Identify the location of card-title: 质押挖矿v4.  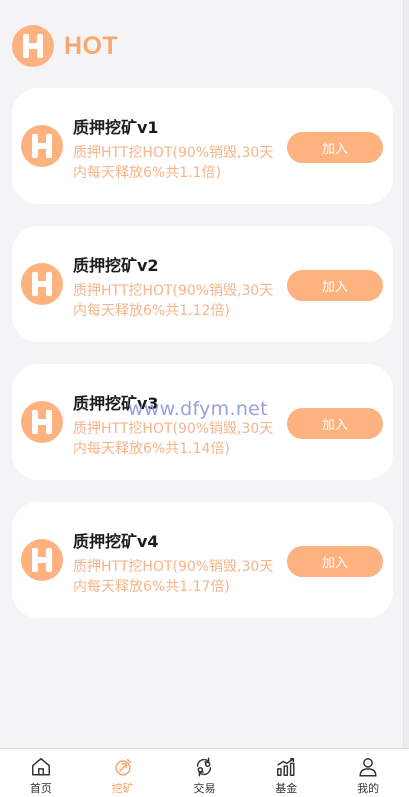
(116, 541).